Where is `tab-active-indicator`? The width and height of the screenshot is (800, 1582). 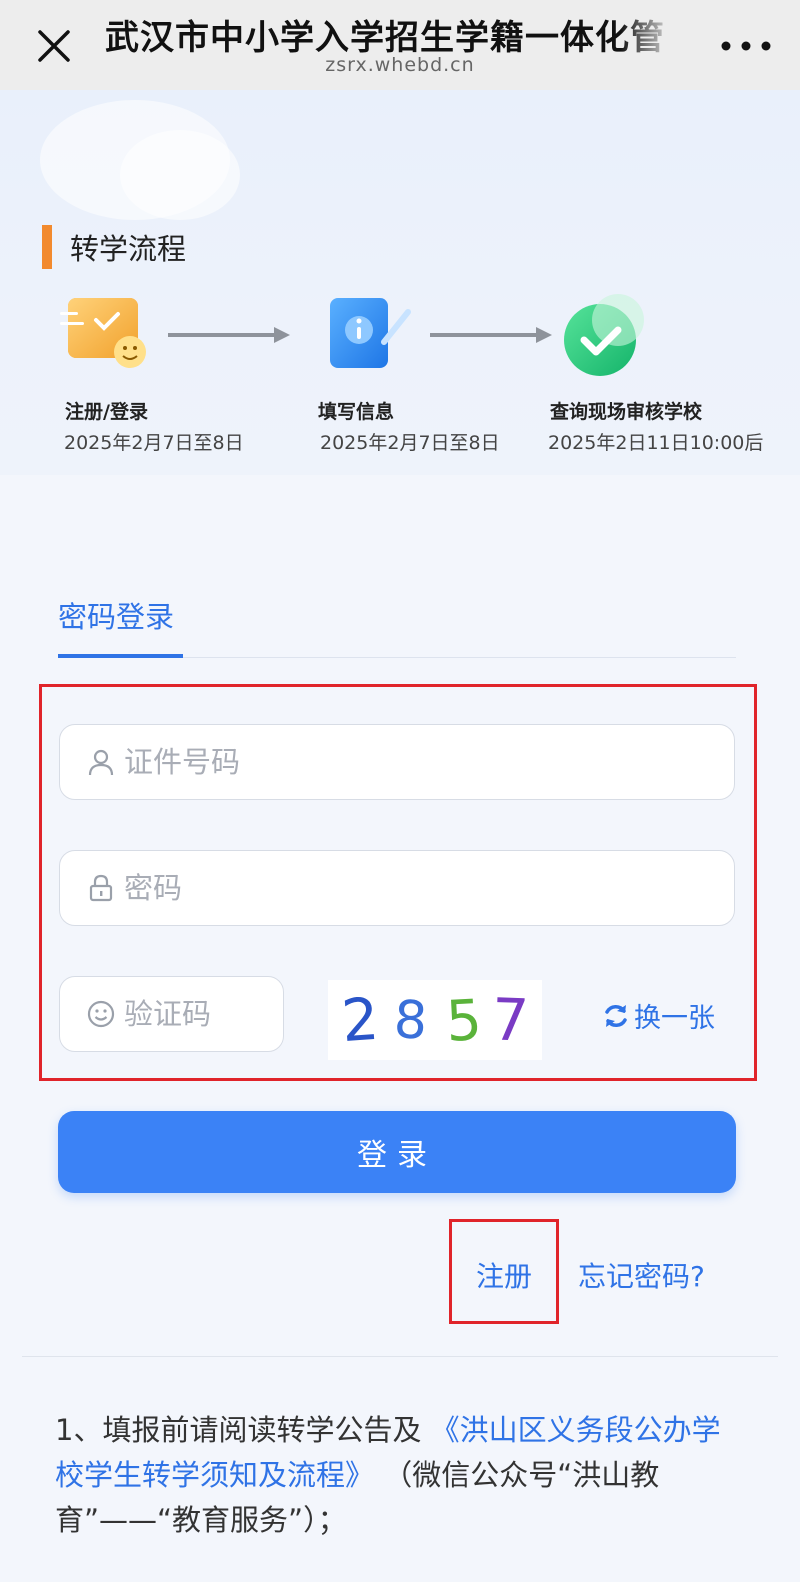 tab-active-indicator is located at coordinates (120, 656).